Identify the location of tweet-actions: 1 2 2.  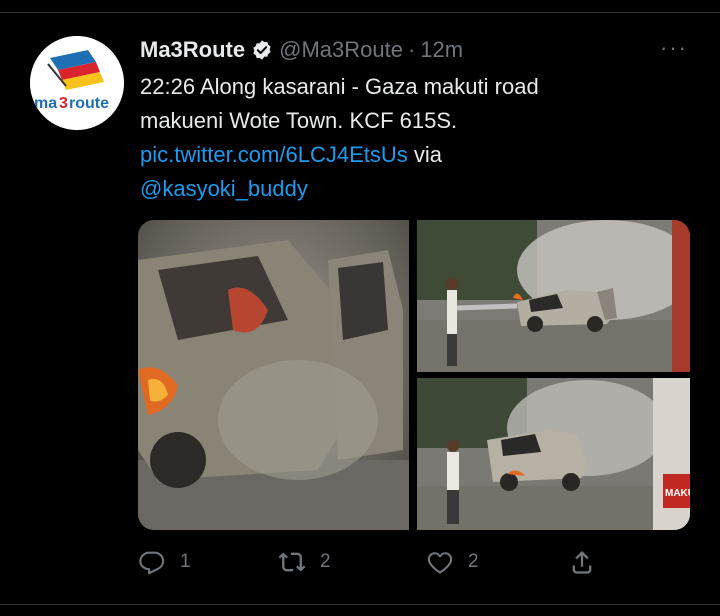
(378, 562).